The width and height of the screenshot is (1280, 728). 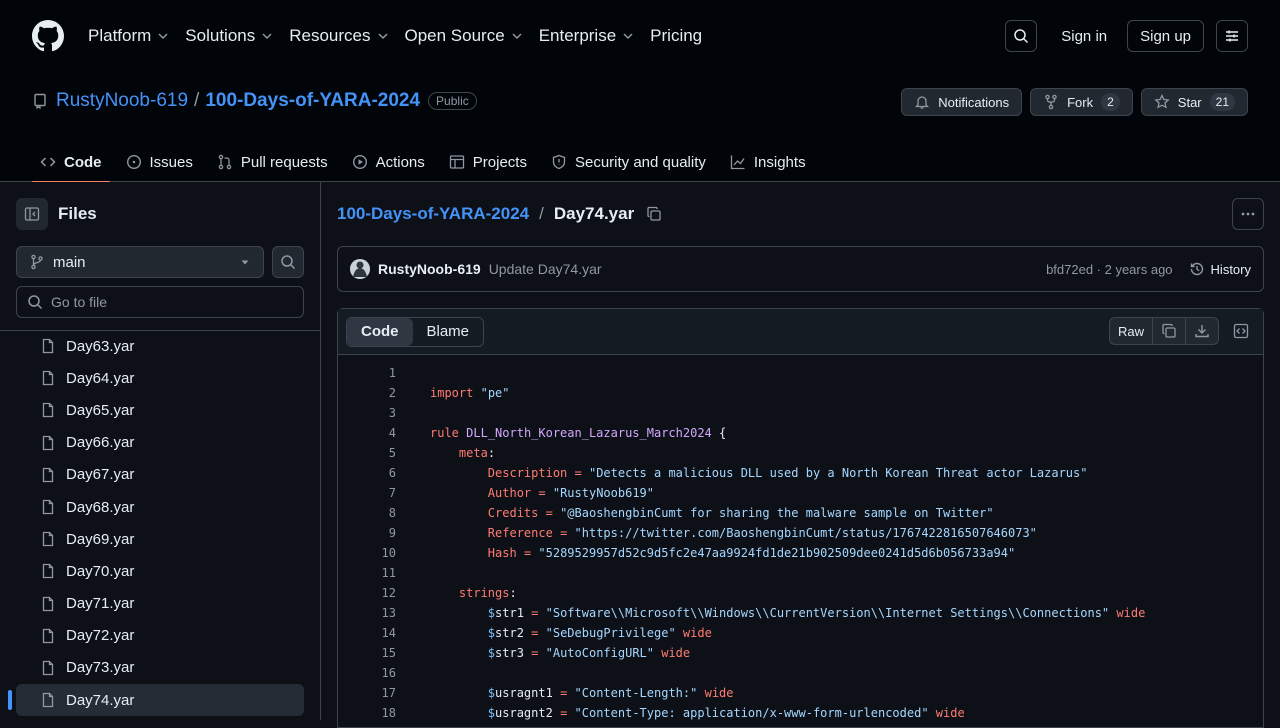 I want to click on search-files-button, so click(x=288, y=262).